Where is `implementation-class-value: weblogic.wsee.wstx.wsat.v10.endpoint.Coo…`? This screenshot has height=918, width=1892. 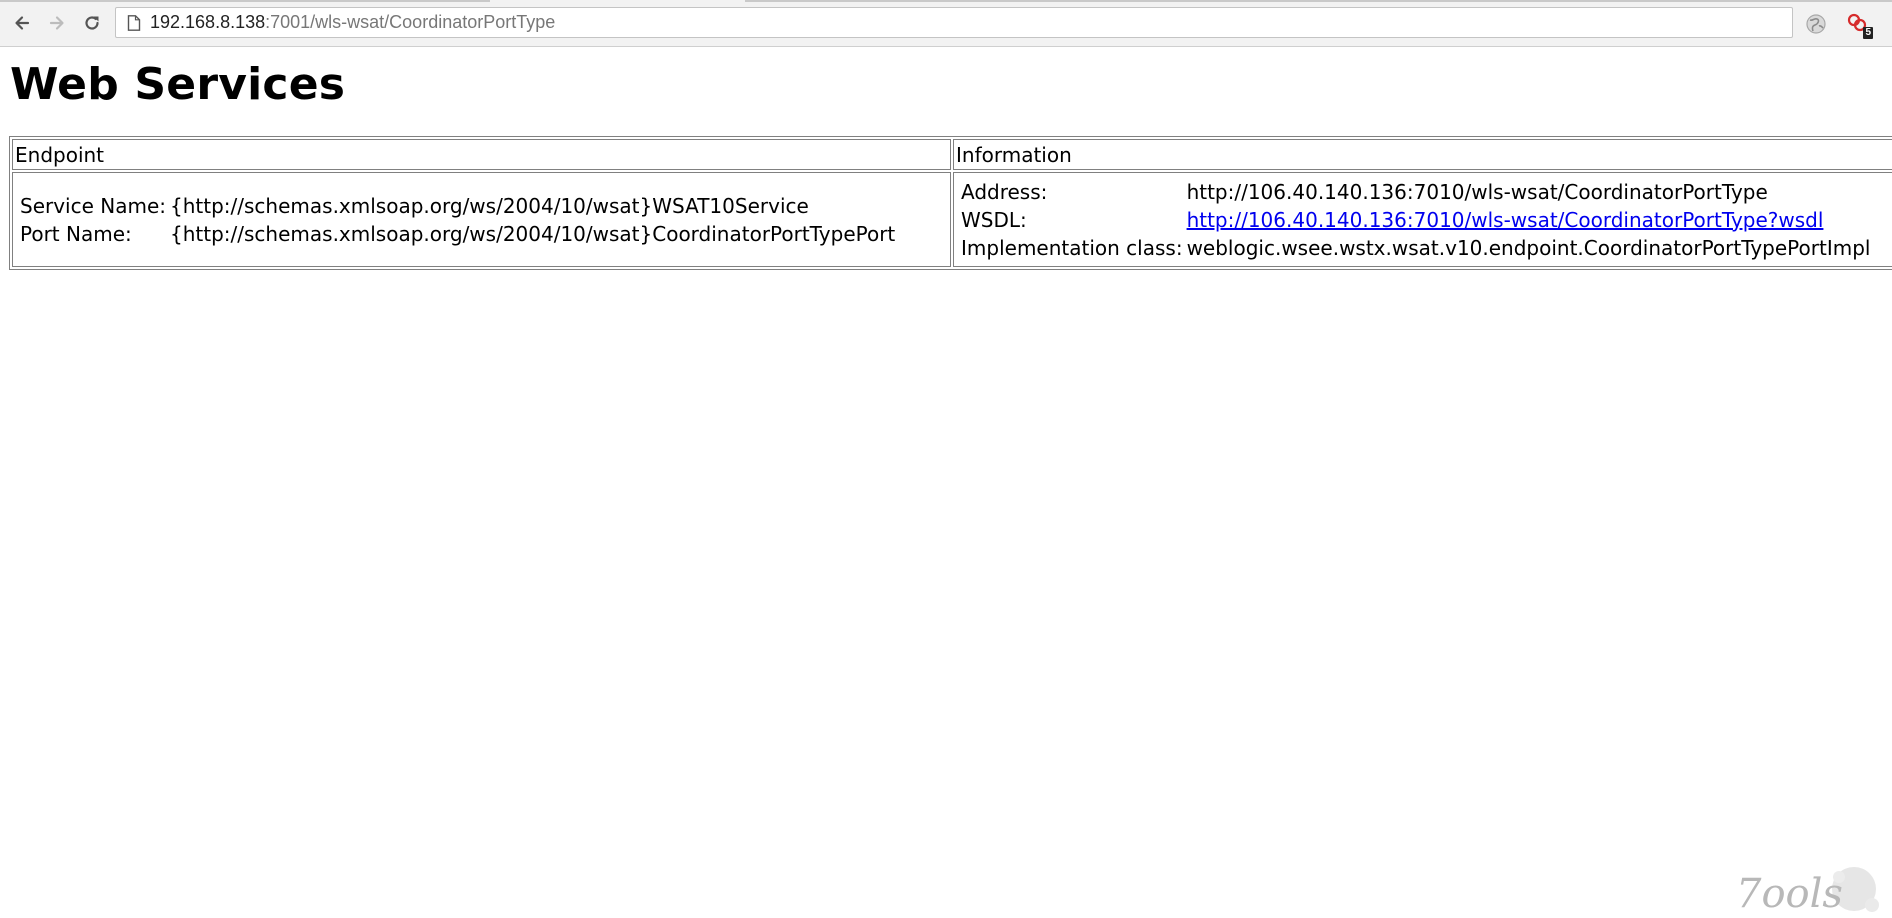 implementation-class-value: weblogic.wsee.wstx.wsat.v10.endpoint.Coo… is located at coordinates (1528, 247).